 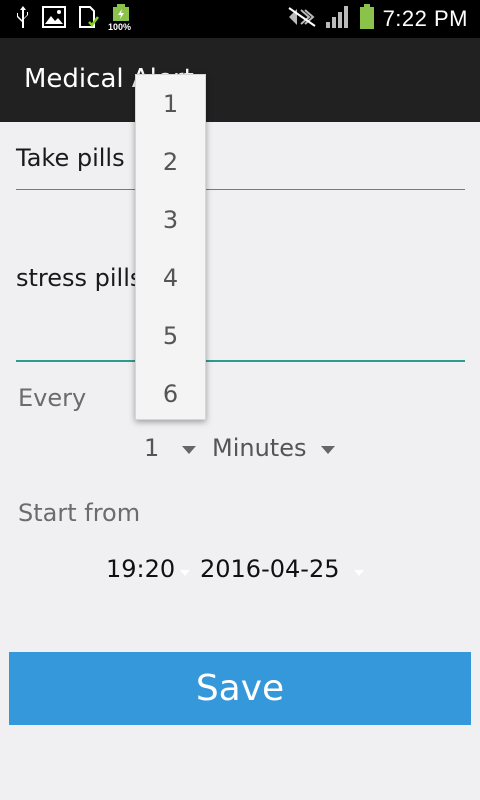 I want to click on dropdown-option: 2, so click(x=170, y=162).